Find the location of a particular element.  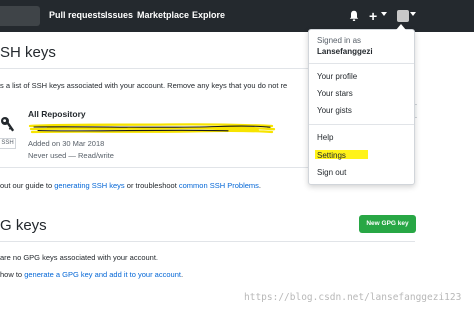

fingerprint-redaction-scribble is located at coordinates (153, 128).